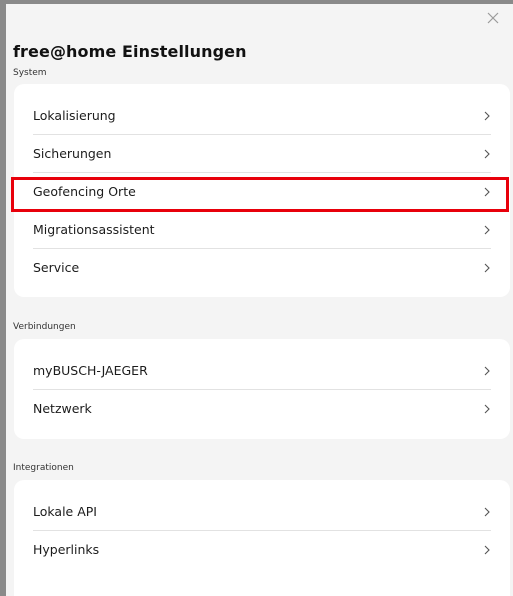 This screenshot has height=596, width=513. Describe the element at coordinates (84, 191) in the screenshot. I see `settings-item-label: Geofencing Orte` at that location.